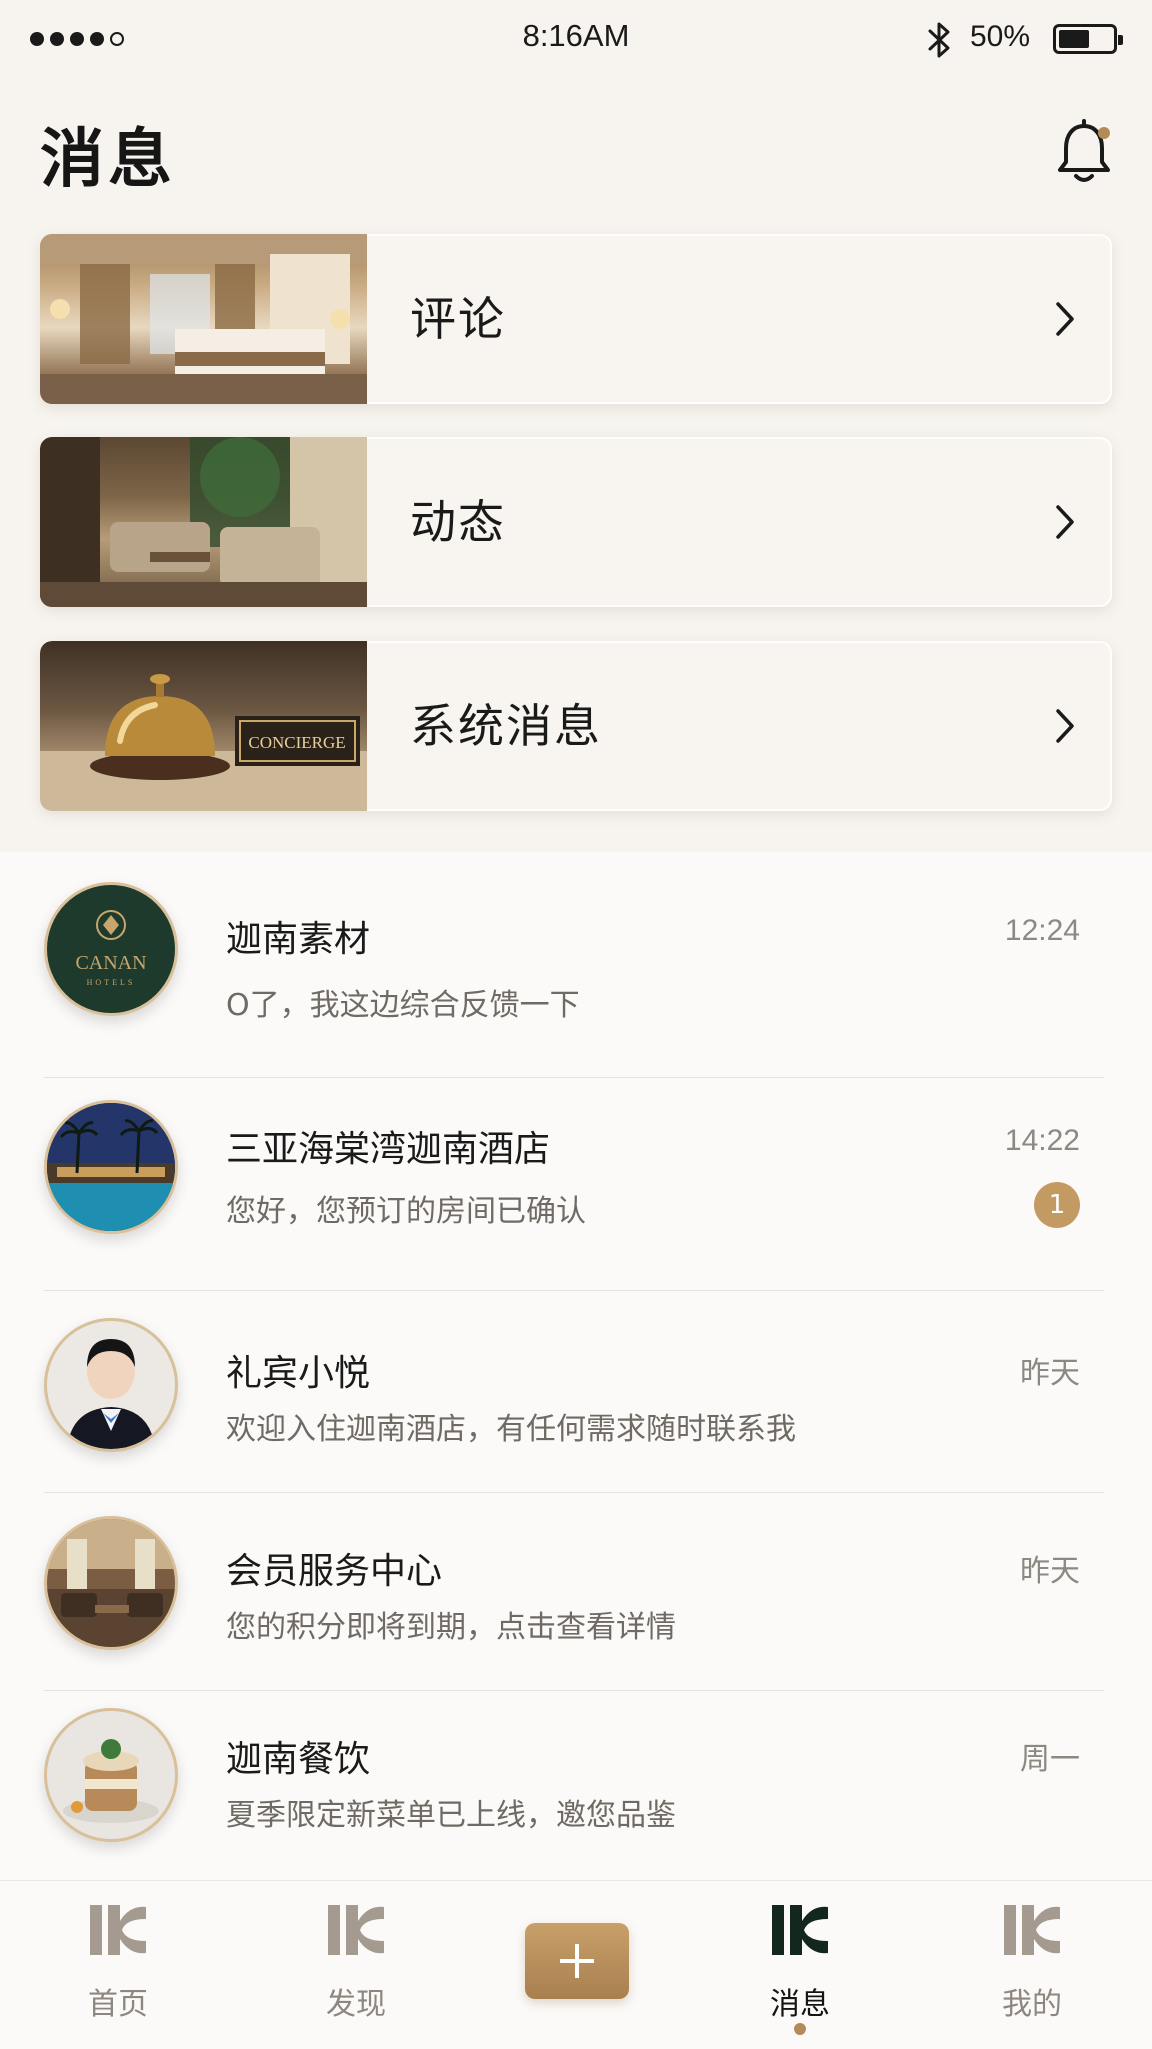  I want to click on avatar-brand-text: CANAN, so click(110, 963).